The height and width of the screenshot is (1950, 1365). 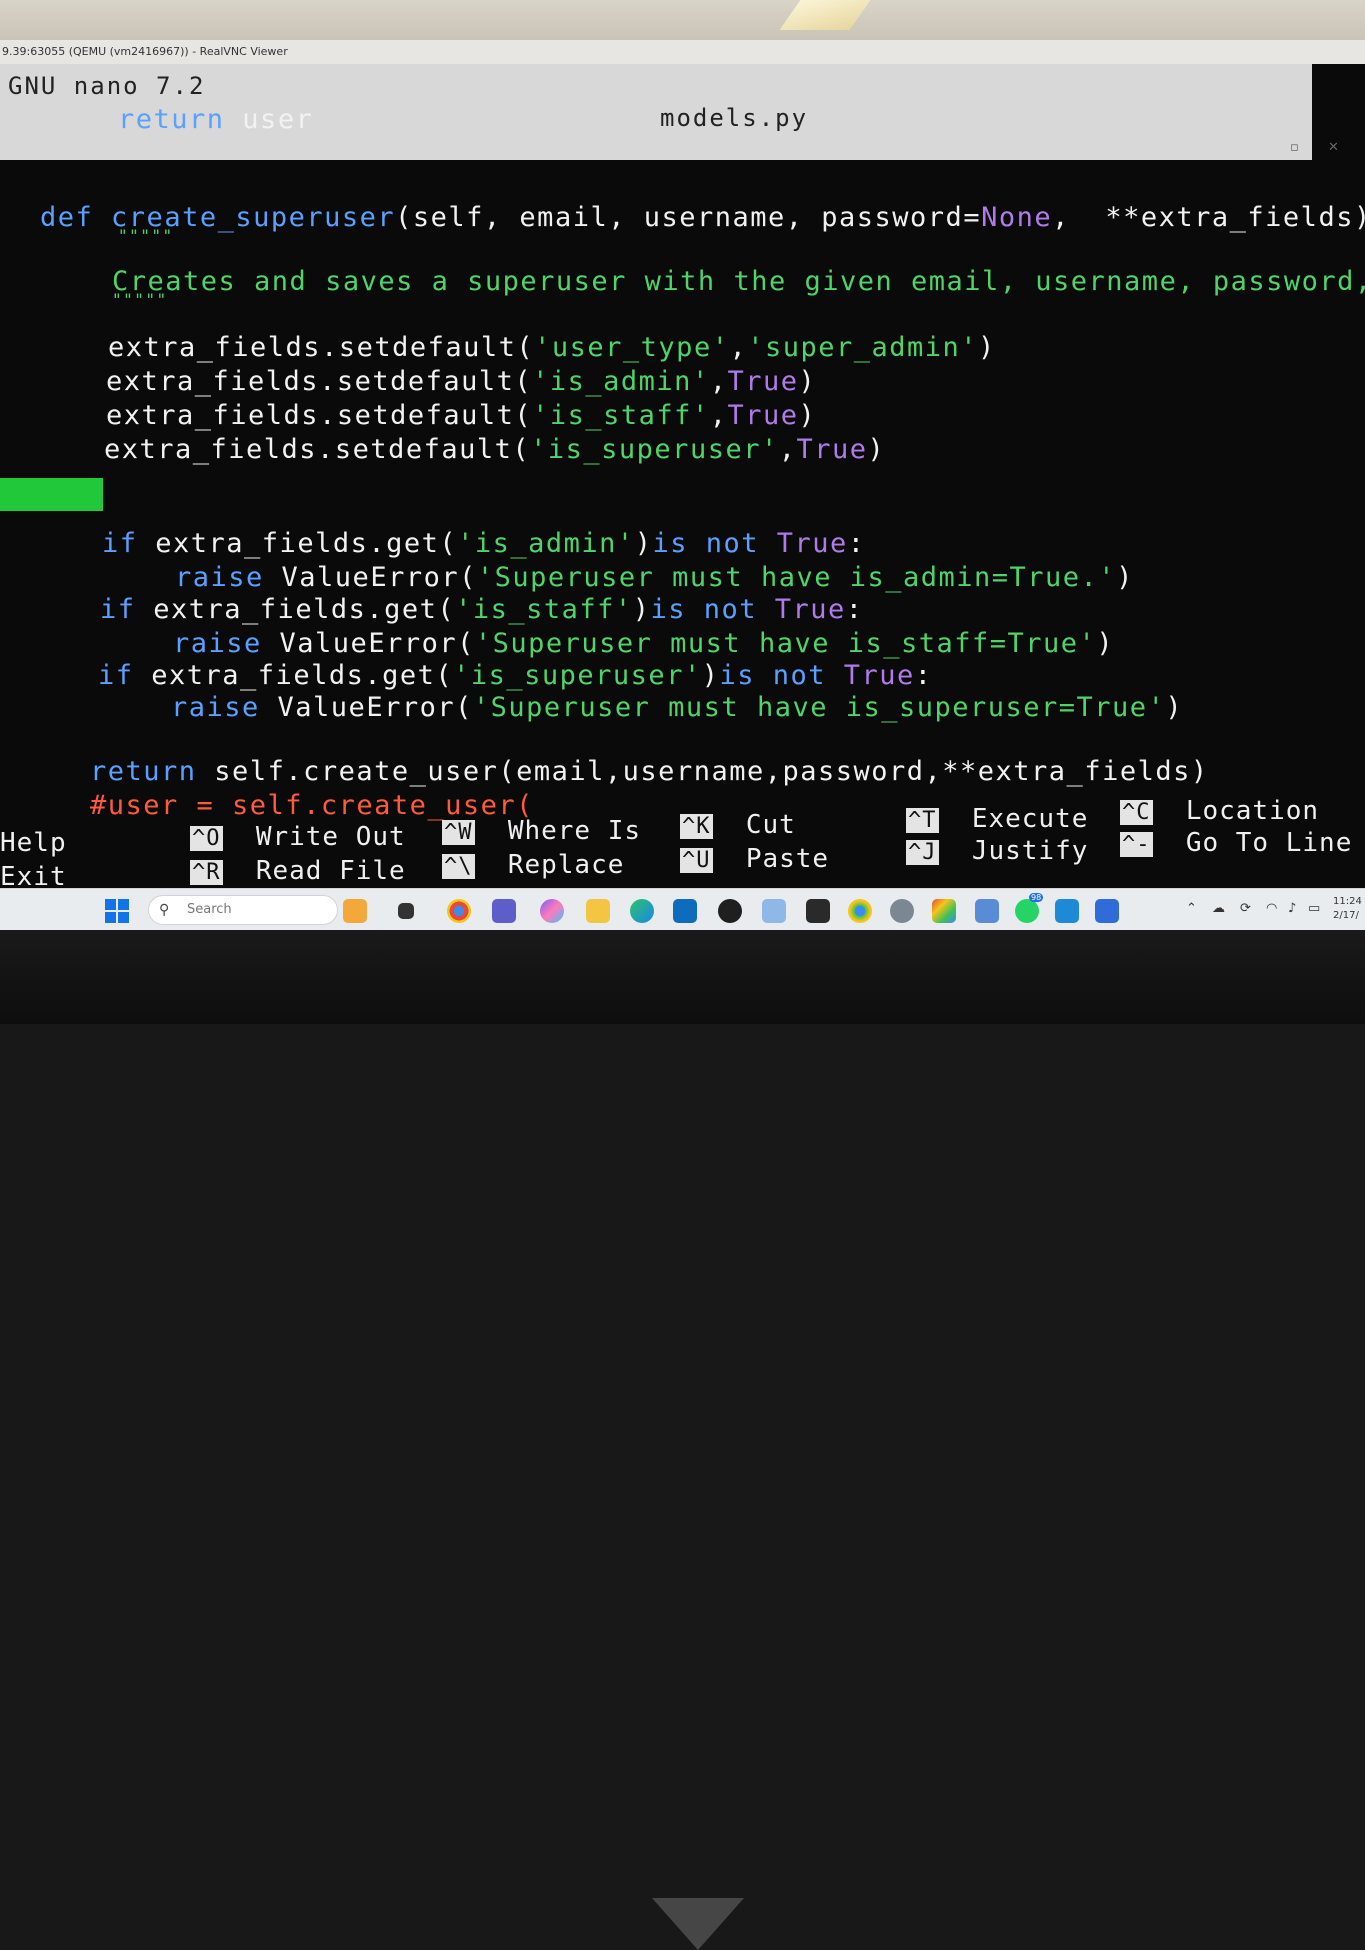 What do you see at coordinates (1236, 843) in the screenshot?
I see `shortcut-go-to-line: ^- Go To Line` at bounding box center [1236, 843].